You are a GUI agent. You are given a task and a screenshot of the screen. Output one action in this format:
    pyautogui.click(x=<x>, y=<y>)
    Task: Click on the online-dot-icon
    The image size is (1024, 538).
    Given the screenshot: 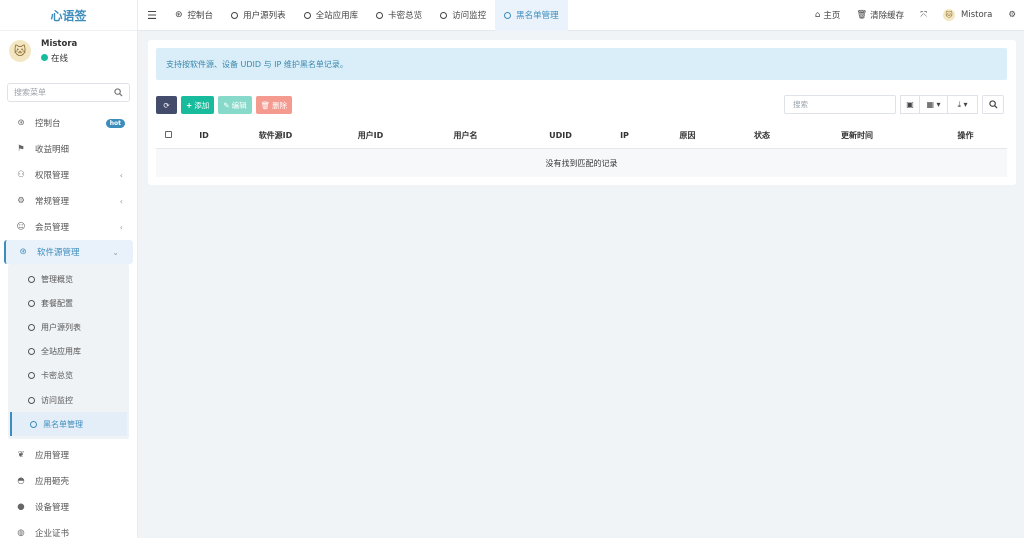 What is the action you would take?
    pyautogui.click(x=44, y=57)
    